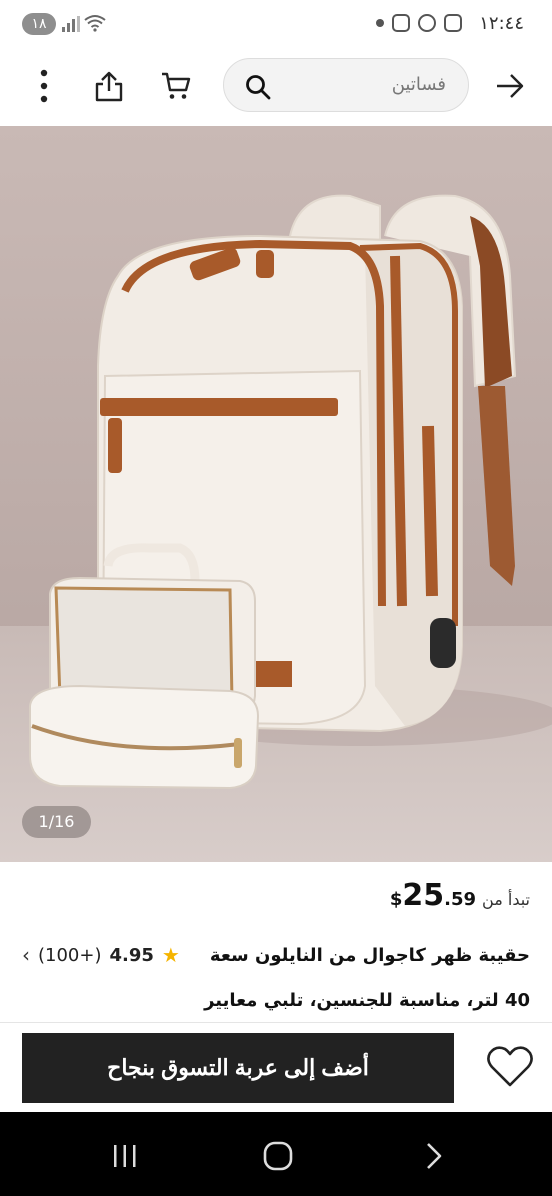 The width and height of the screenshot is (552, 1196). What do you see at coordinates (39, 24) in the screenshot?
I see `battery-indicator: ١٨` at bounding box center [39, 24].